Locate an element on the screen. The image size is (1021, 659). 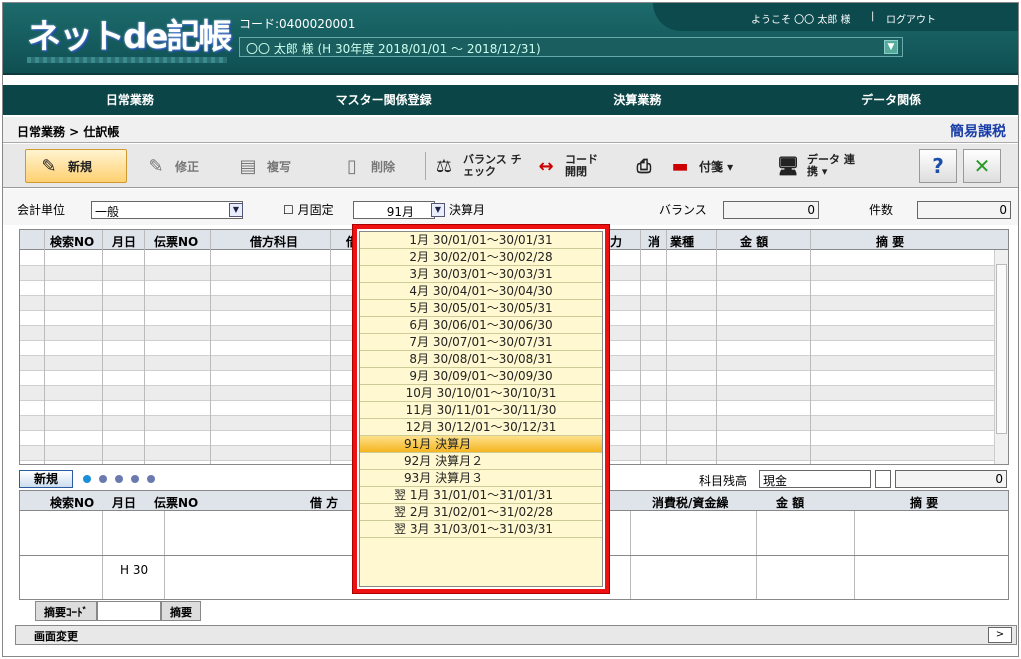
unit-select: 一般 is located at coordinates (167, 210).